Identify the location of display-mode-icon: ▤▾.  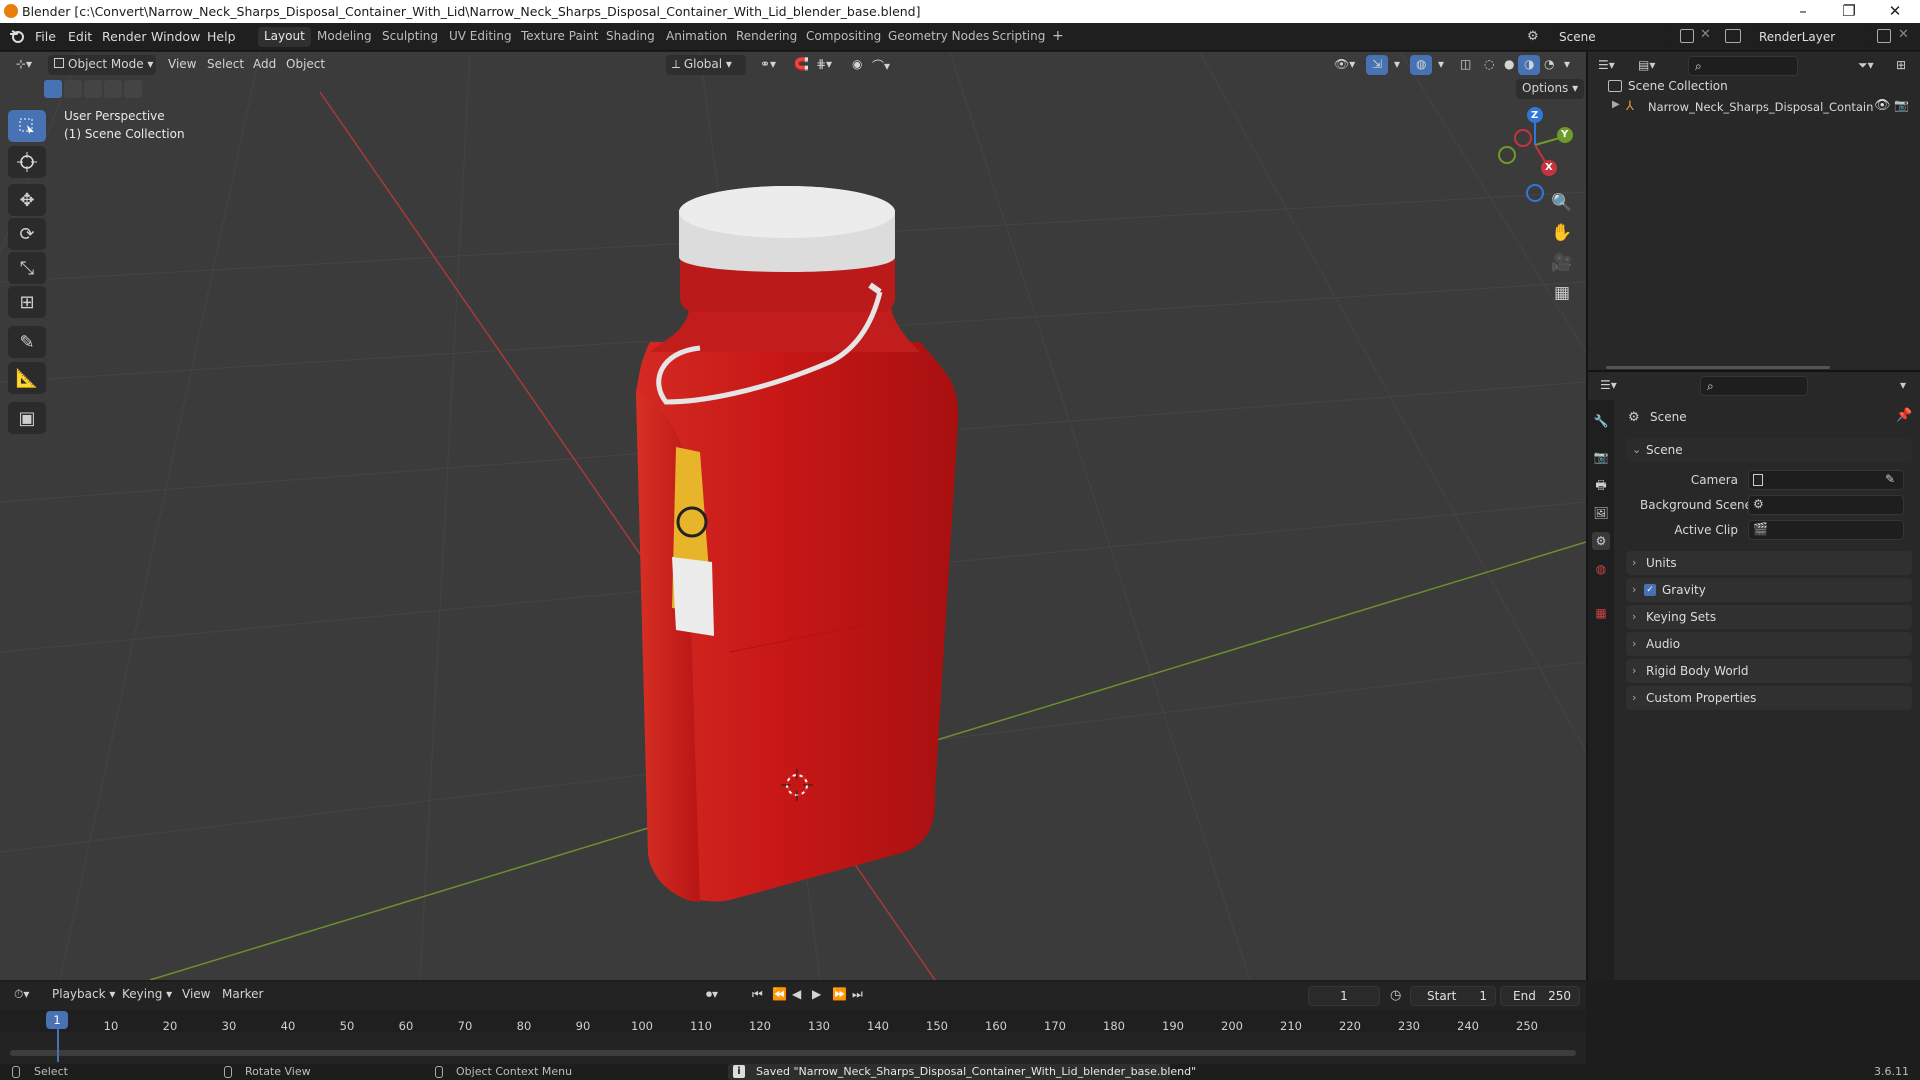
(1646, 65).